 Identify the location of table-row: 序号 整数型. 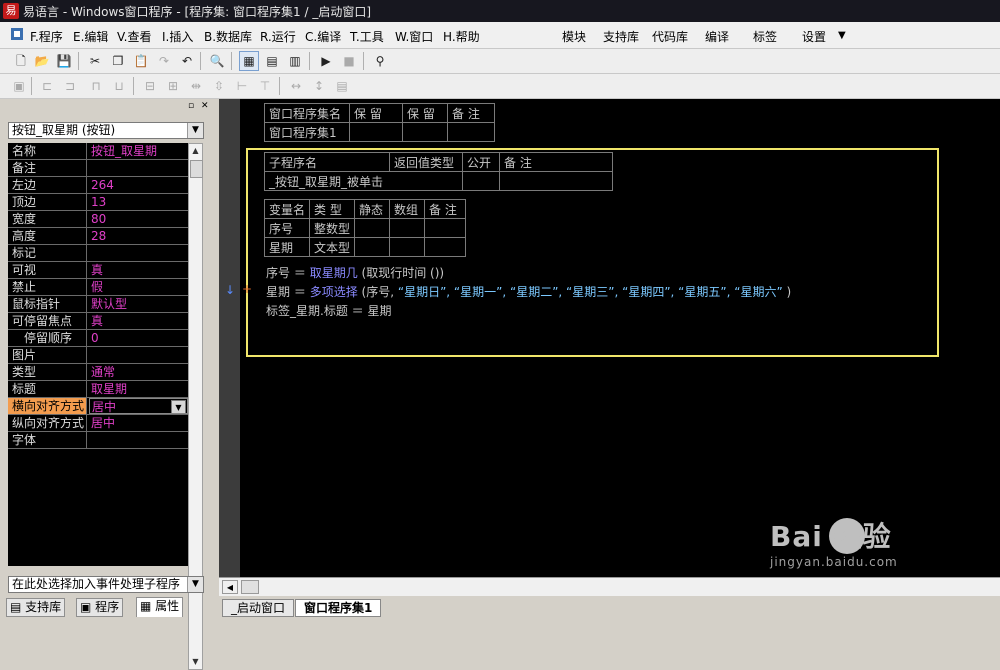
(365, 228).